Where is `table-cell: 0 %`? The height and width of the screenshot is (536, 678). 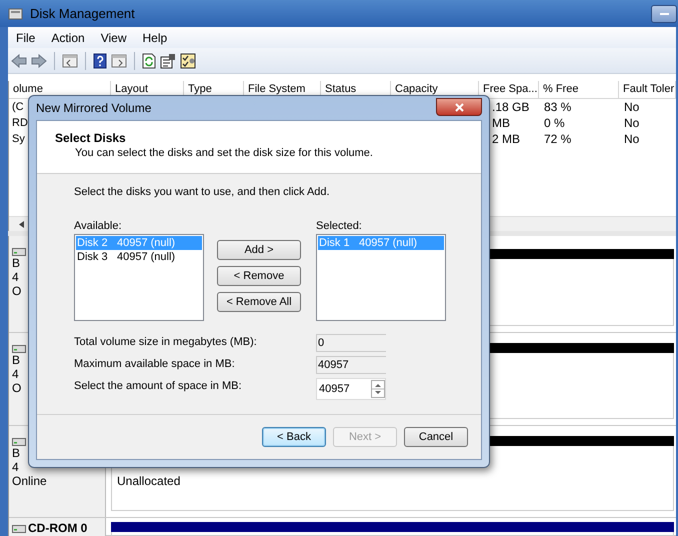
table-cell: 0 % is located at coordinates (554, 123).